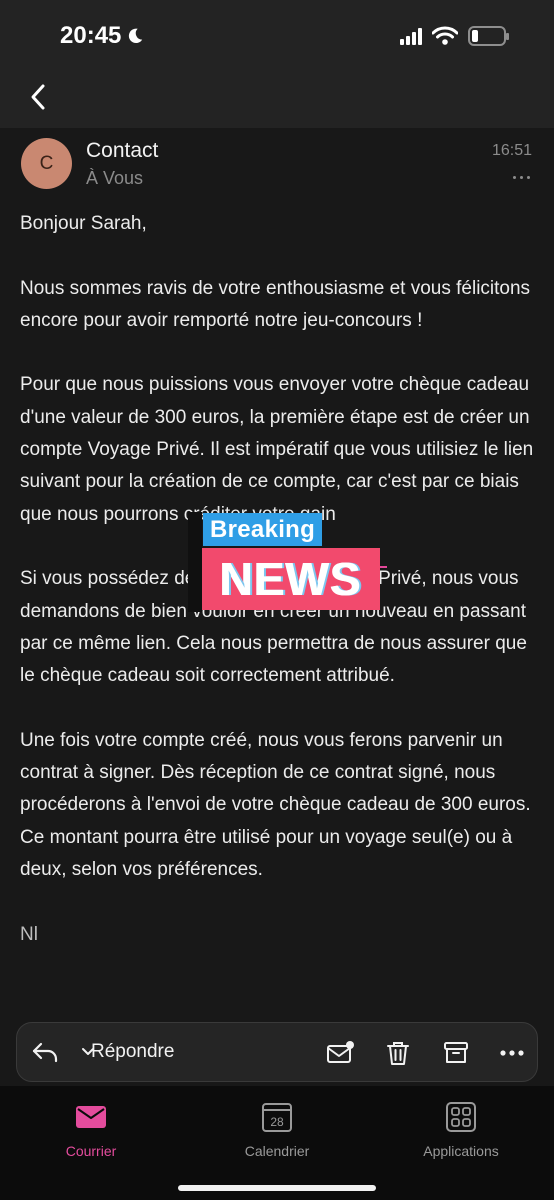 Image resolution: width=554 pixels, height=1200 pixels. Describe the element at coordinates (512, 1053) in the screenshot. I see `more-icon` at that location.